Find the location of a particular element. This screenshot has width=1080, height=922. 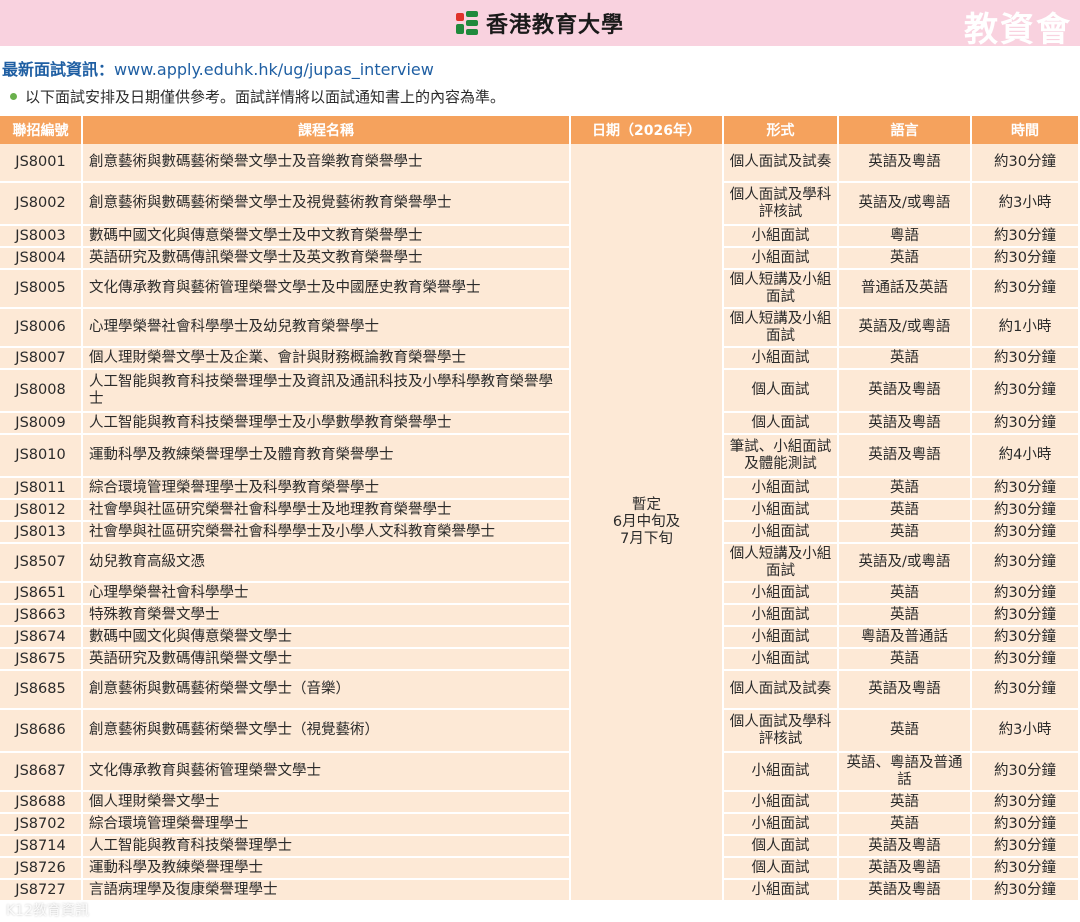

interview-date-cell: 暫定 6月中旬及 7月下旬 is located at coordinates (647, 523).